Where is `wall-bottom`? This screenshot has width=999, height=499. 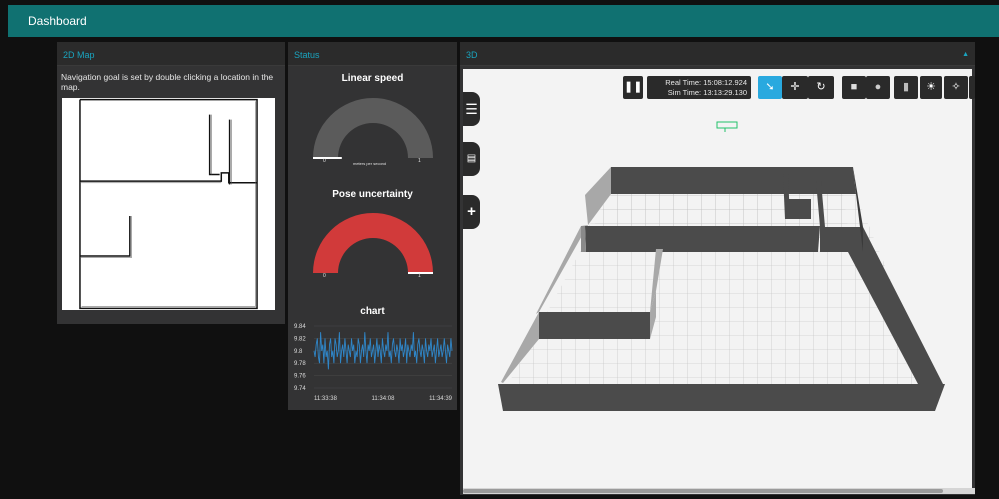
wall-bottom is located at coordinates (721, 397).